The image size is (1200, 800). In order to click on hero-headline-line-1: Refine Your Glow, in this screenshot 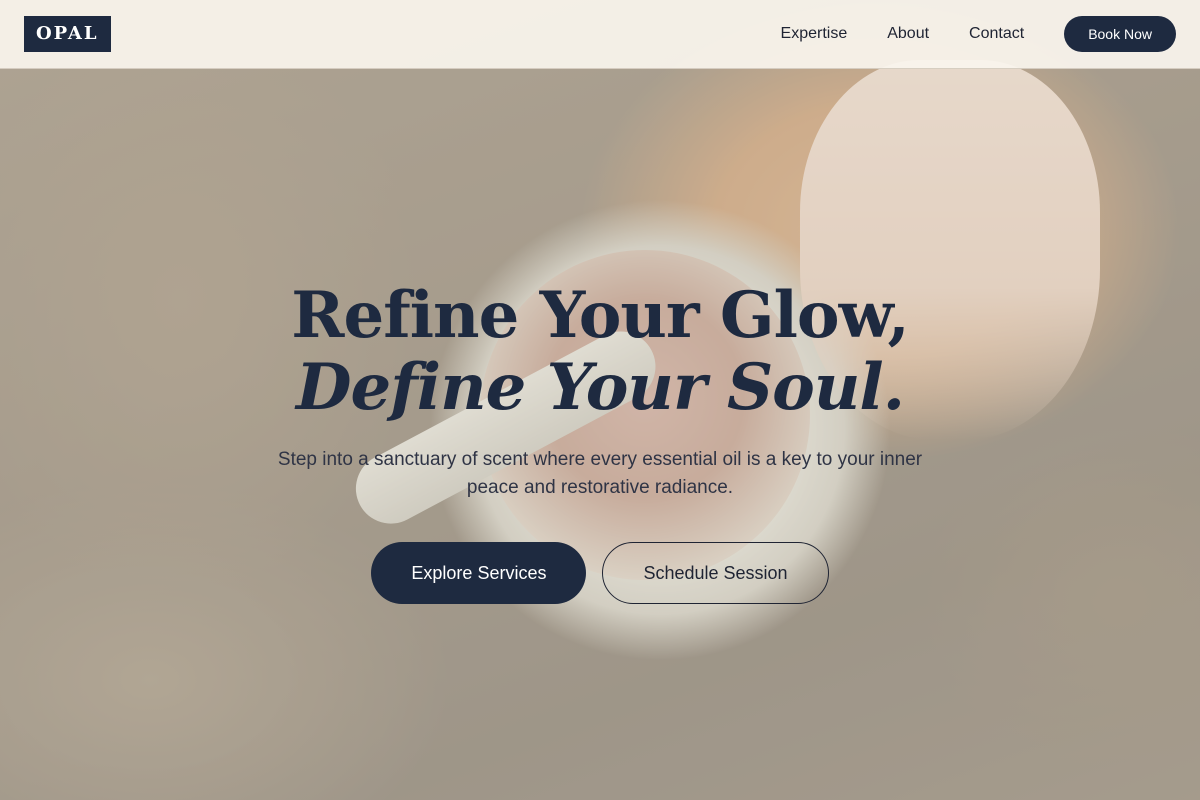, I will do `click(600, 315)`.